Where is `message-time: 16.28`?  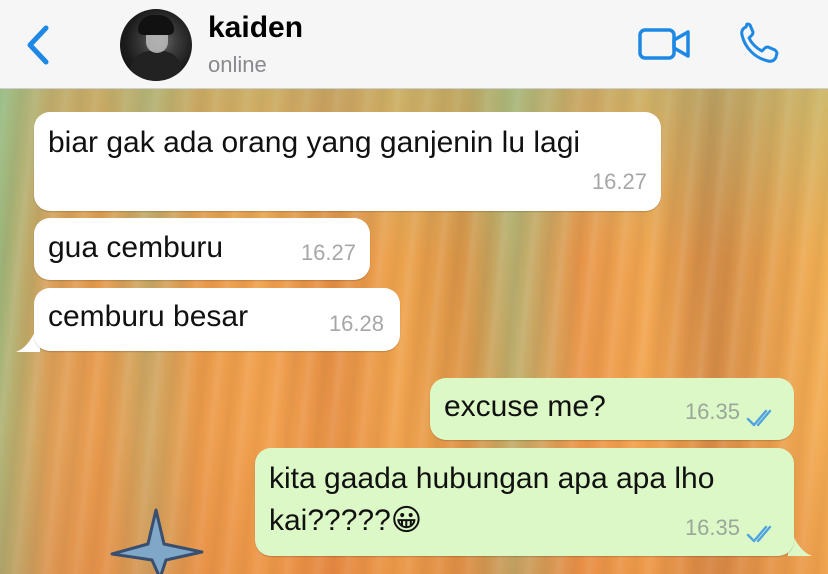
message-time: 16.28 is located at coordinates (356, 323).